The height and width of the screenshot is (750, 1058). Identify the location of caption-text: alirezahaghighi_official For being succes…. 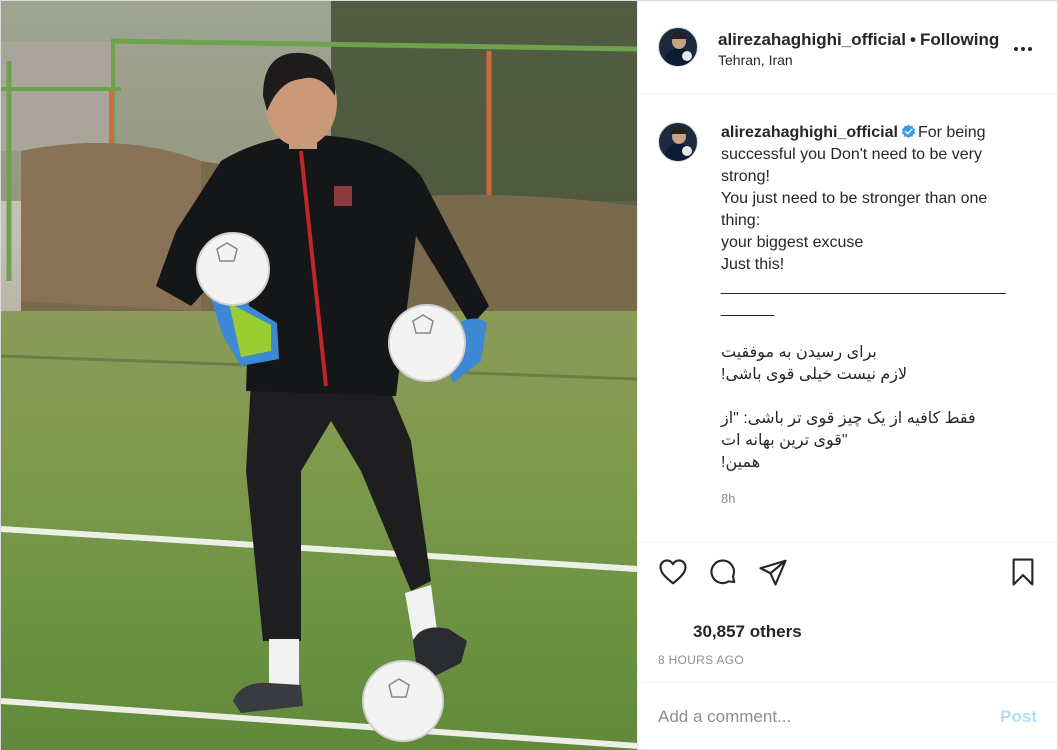
(876, 298).